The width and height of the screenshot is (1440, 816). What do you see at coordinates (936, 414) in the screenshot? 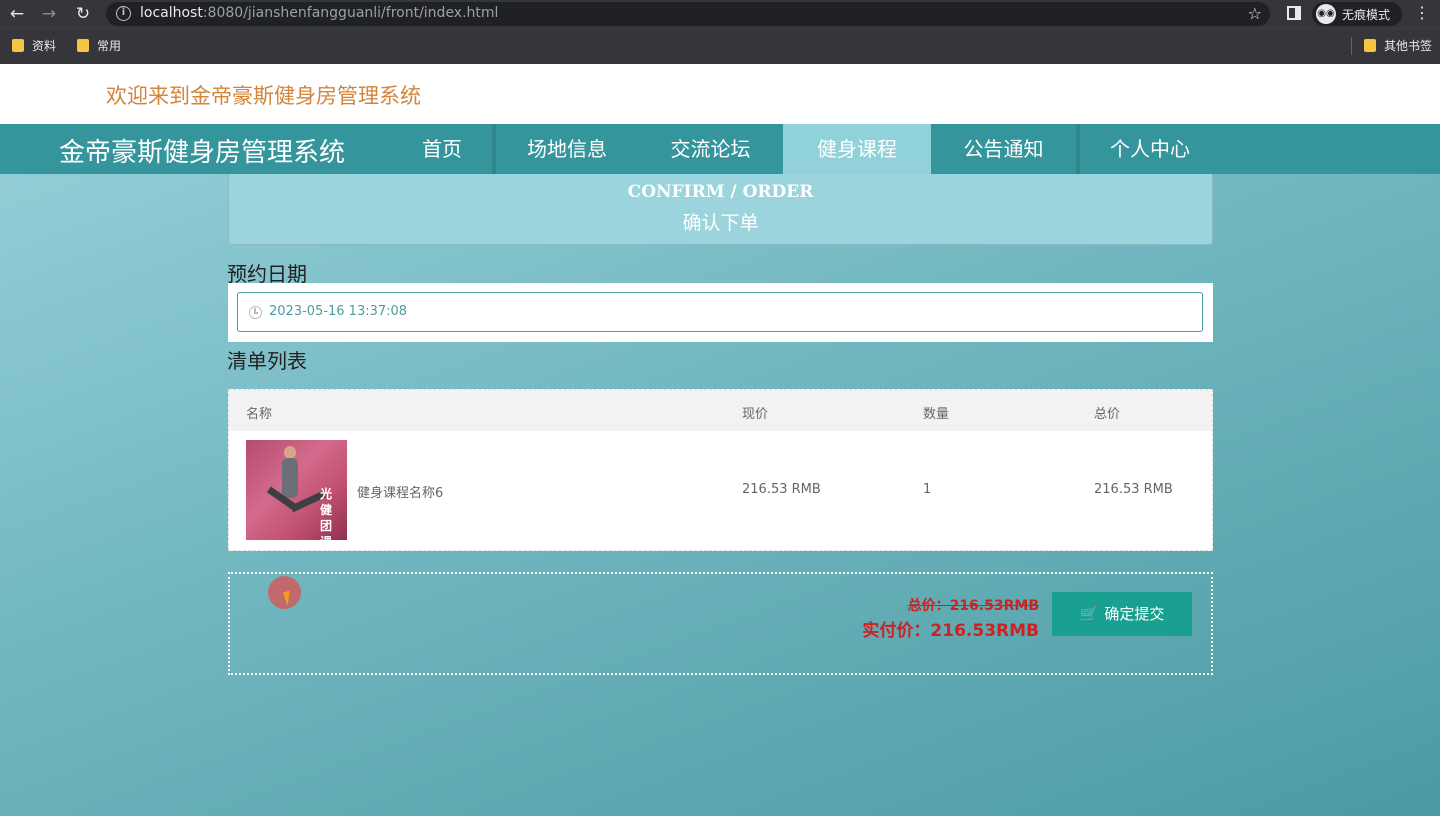
I see `header-quantity: 数量` at bounding box center [936, 414].